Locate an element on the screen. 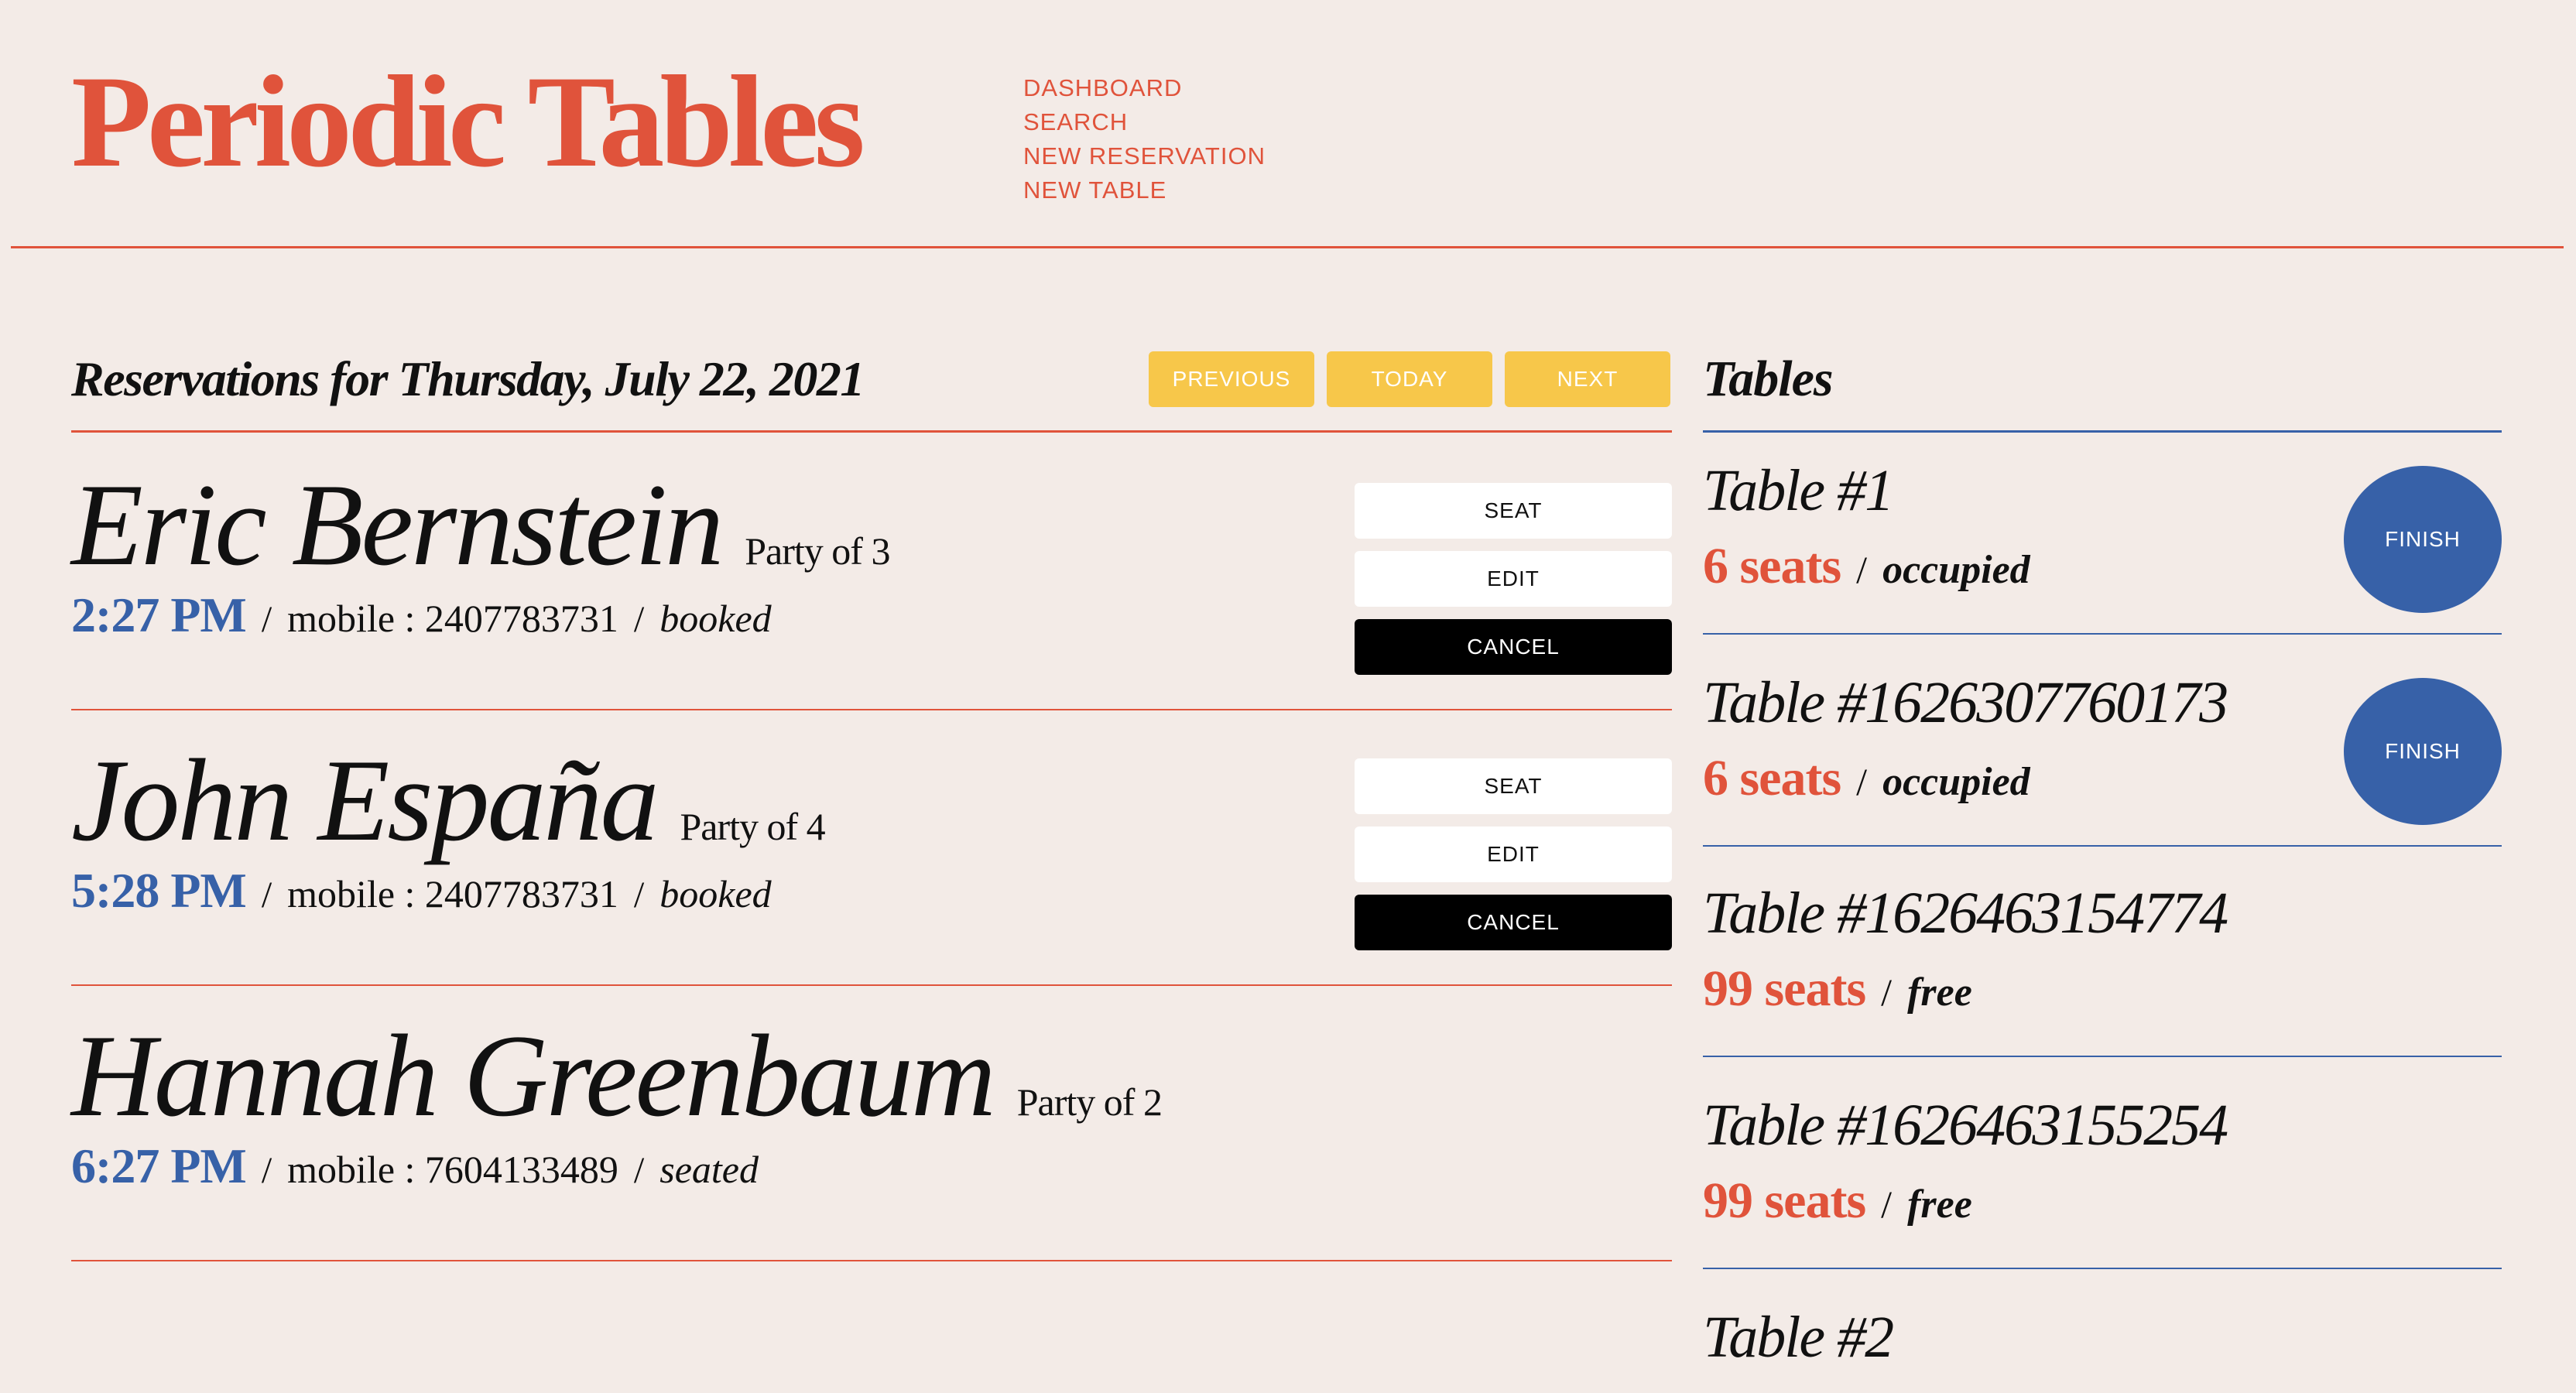  header-divider is located at coordinates (1287, 247).